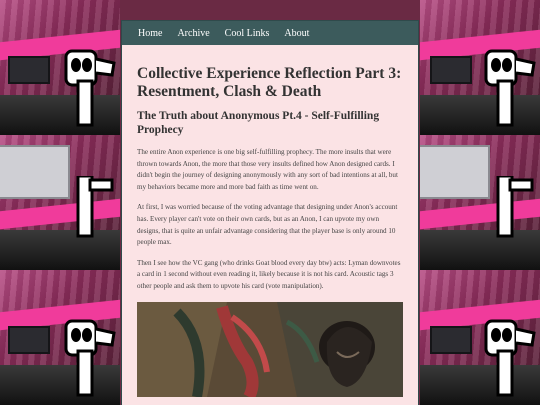  What do you see at coordinates (150, 33) in the screenshot?
I see `nav-link-home: Home` at bounding box center [150, 33].